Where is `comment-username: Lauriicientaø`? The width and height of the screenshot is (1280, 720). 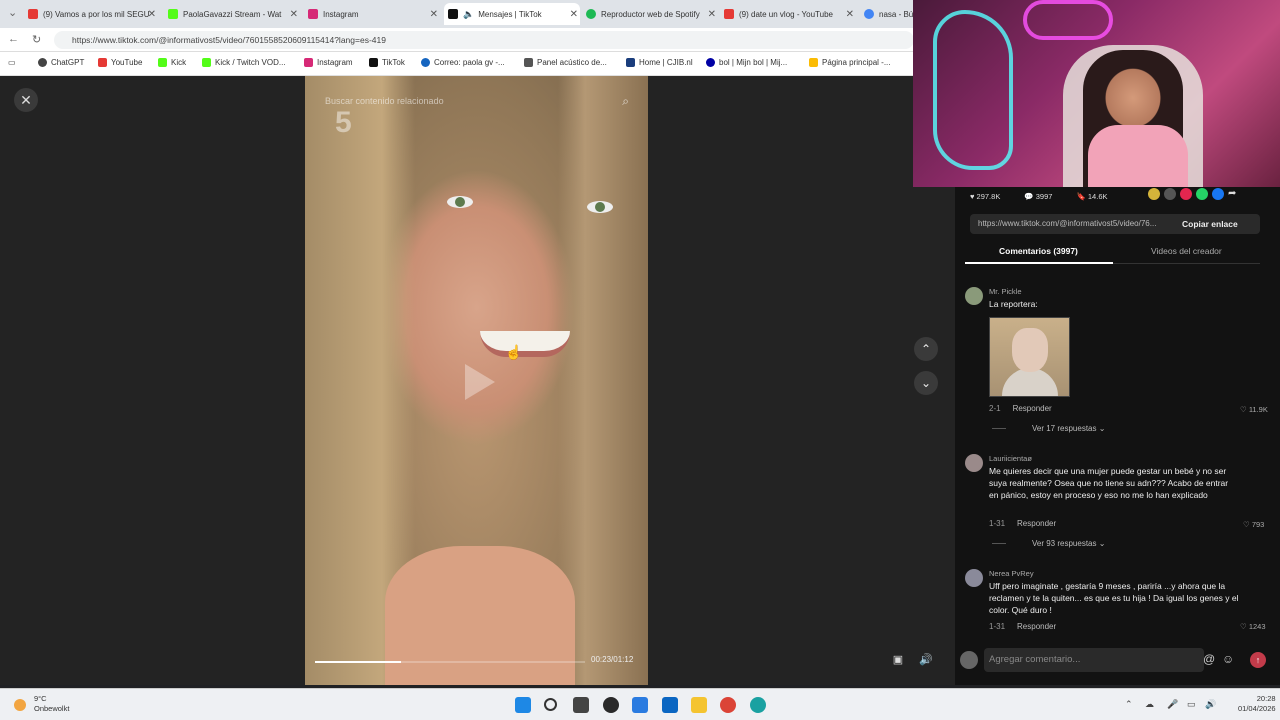 comment-username: Lauriicientaø is located at coordinates (1010, 458).